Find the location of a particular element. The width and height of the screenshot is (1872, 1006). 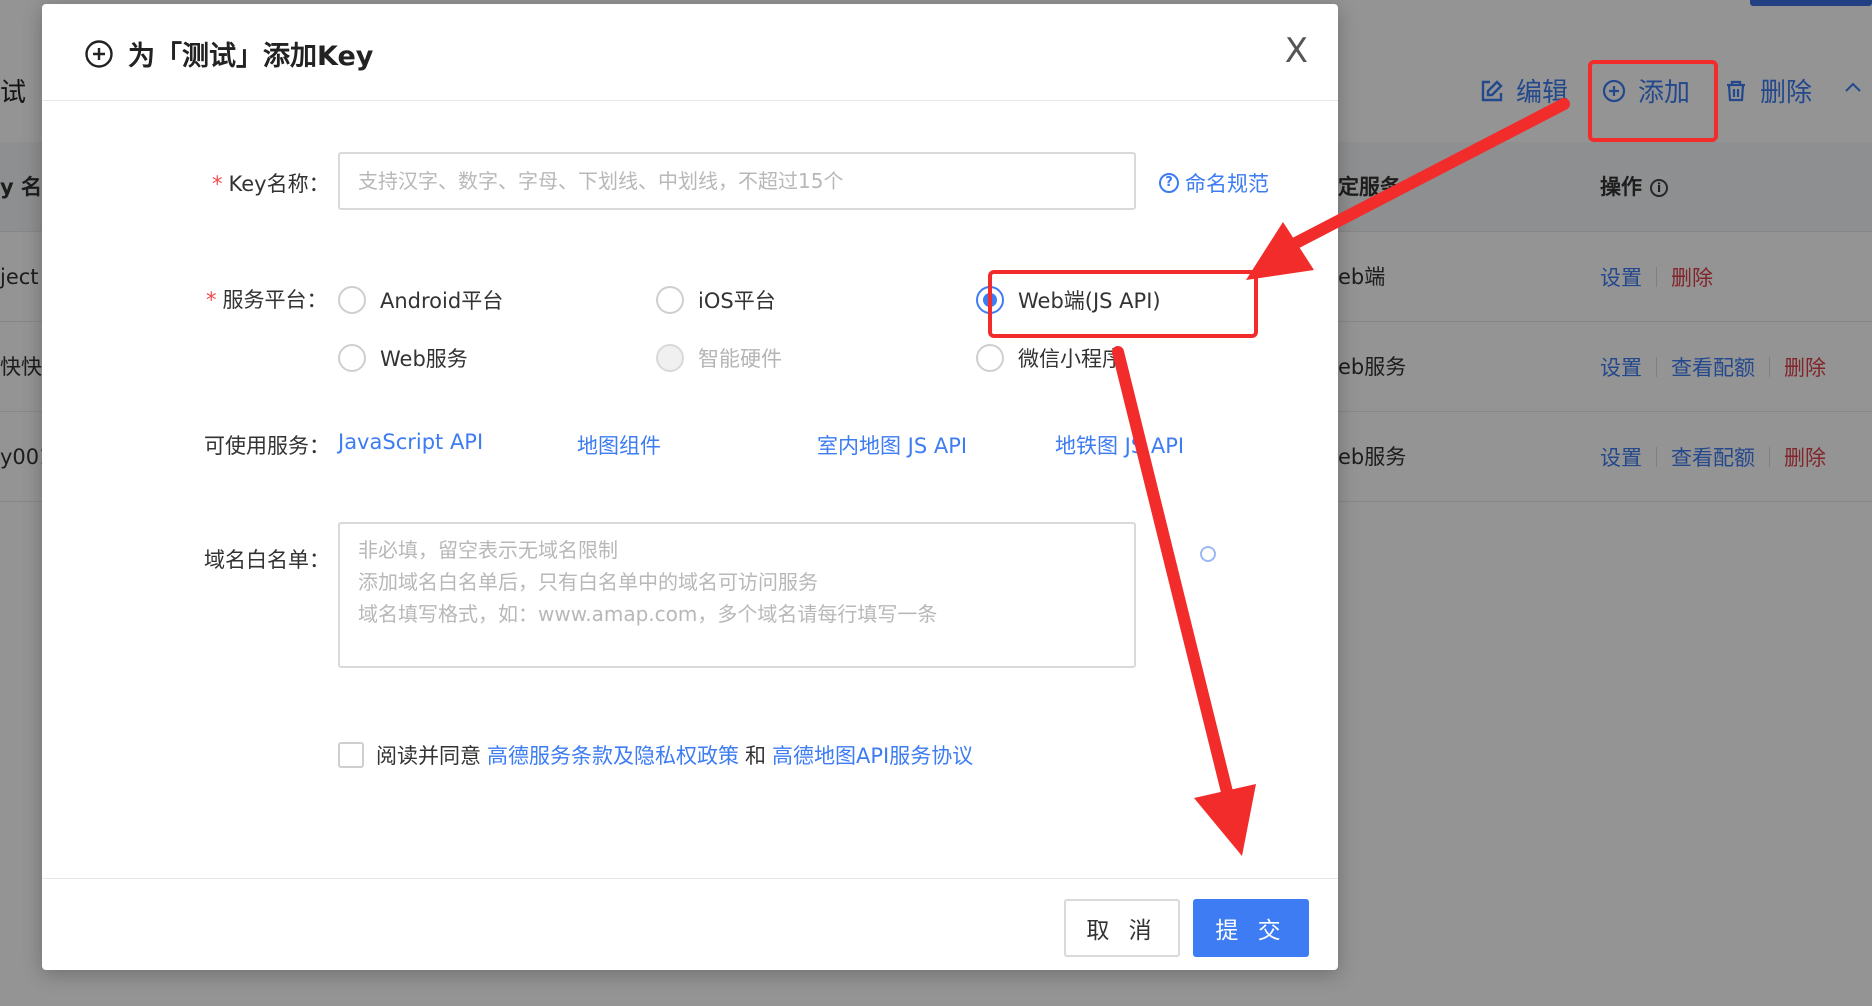

agreement-row: 阅读并同意 高德服务条款及隐私权政策 和 高德地图API服务协议 is located at coordinates (658, 755).